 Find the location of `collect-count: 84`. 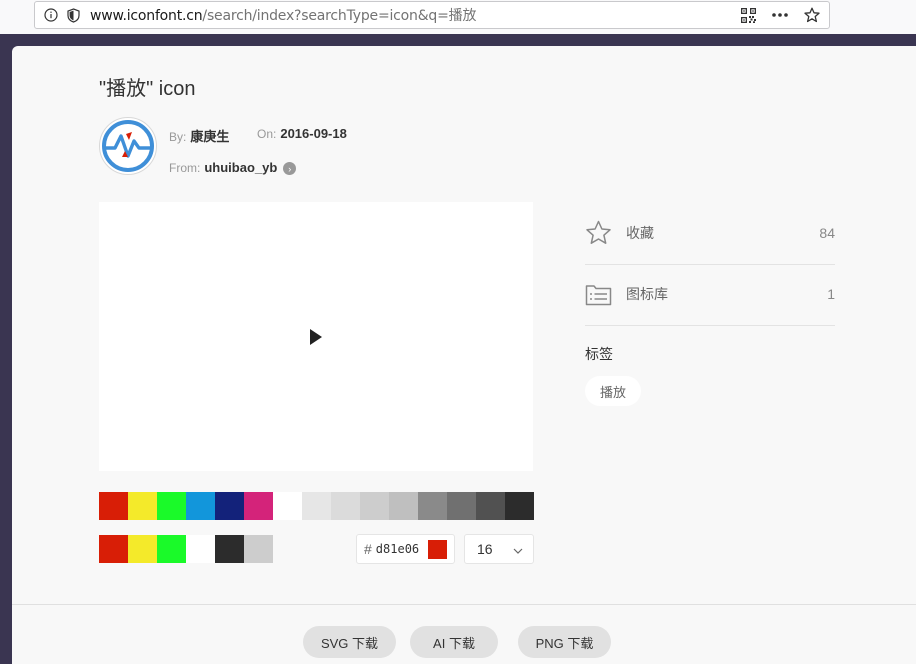

collect-count: 84 is located at coordinates (827, 233).